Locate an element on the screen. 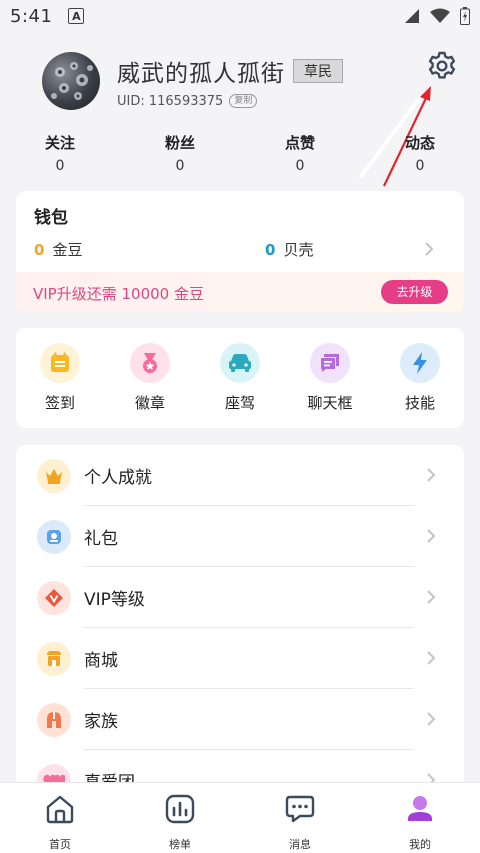 The width and height of the screenshot is (480, 853). nav-ranking: 榜单 is located at coordinates (180, 822).